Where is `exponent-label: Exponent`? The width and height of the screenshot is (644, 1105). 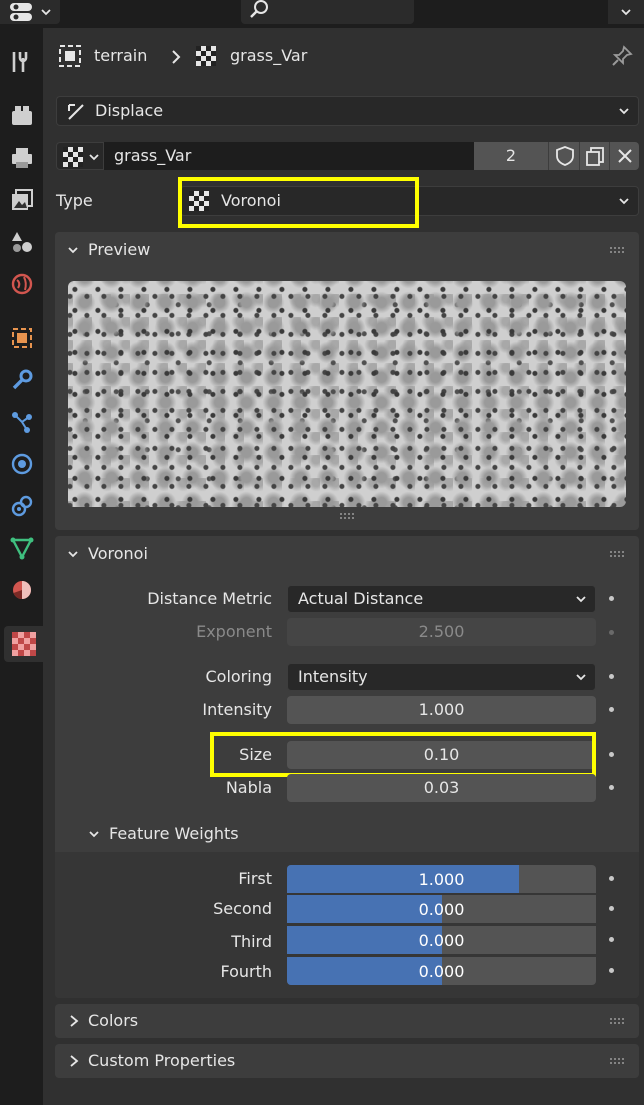 exponent-label: Exponent is located at coordinates (234, 631).